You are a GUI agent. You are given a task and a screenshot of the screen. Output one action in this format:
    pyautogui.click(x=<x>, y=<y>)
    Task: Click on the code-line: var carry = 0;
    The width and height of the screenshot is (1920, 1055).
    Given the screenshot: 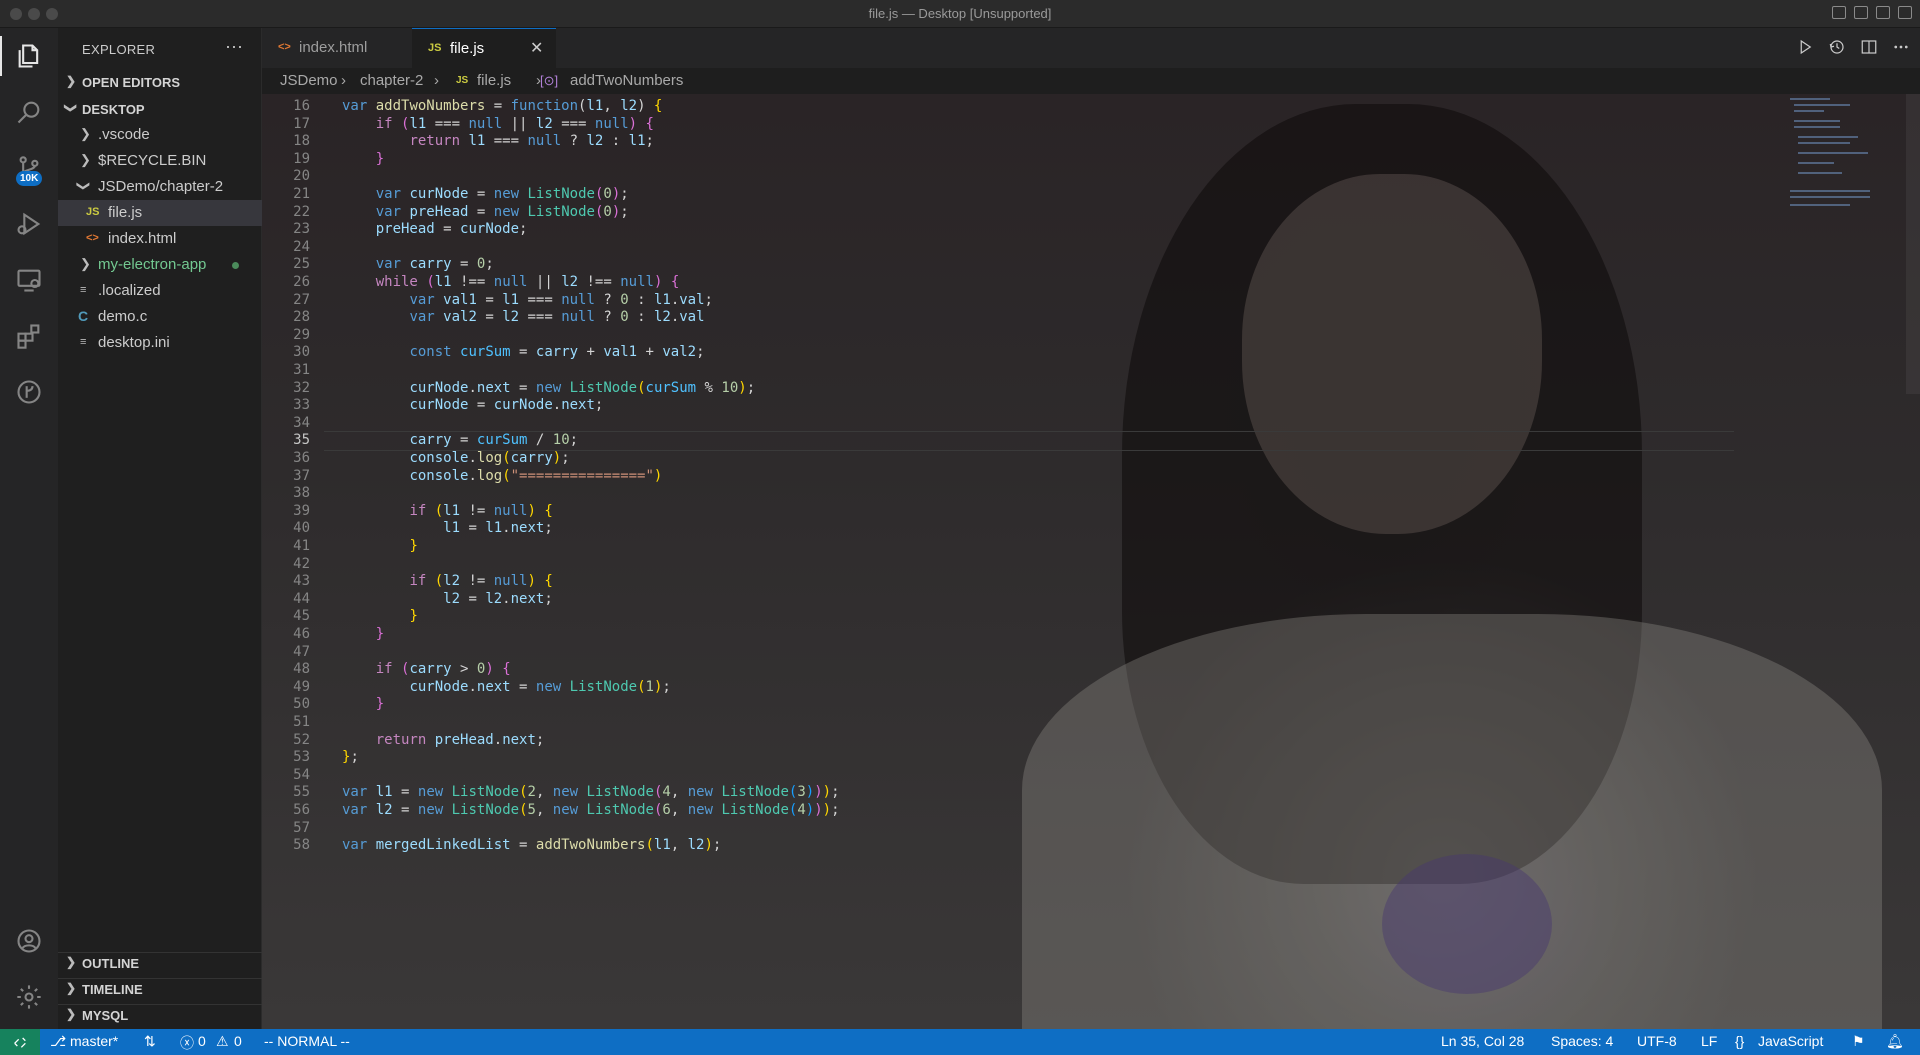 What is the action you would take?
    pyautogui.click(x=418, y=264)
    